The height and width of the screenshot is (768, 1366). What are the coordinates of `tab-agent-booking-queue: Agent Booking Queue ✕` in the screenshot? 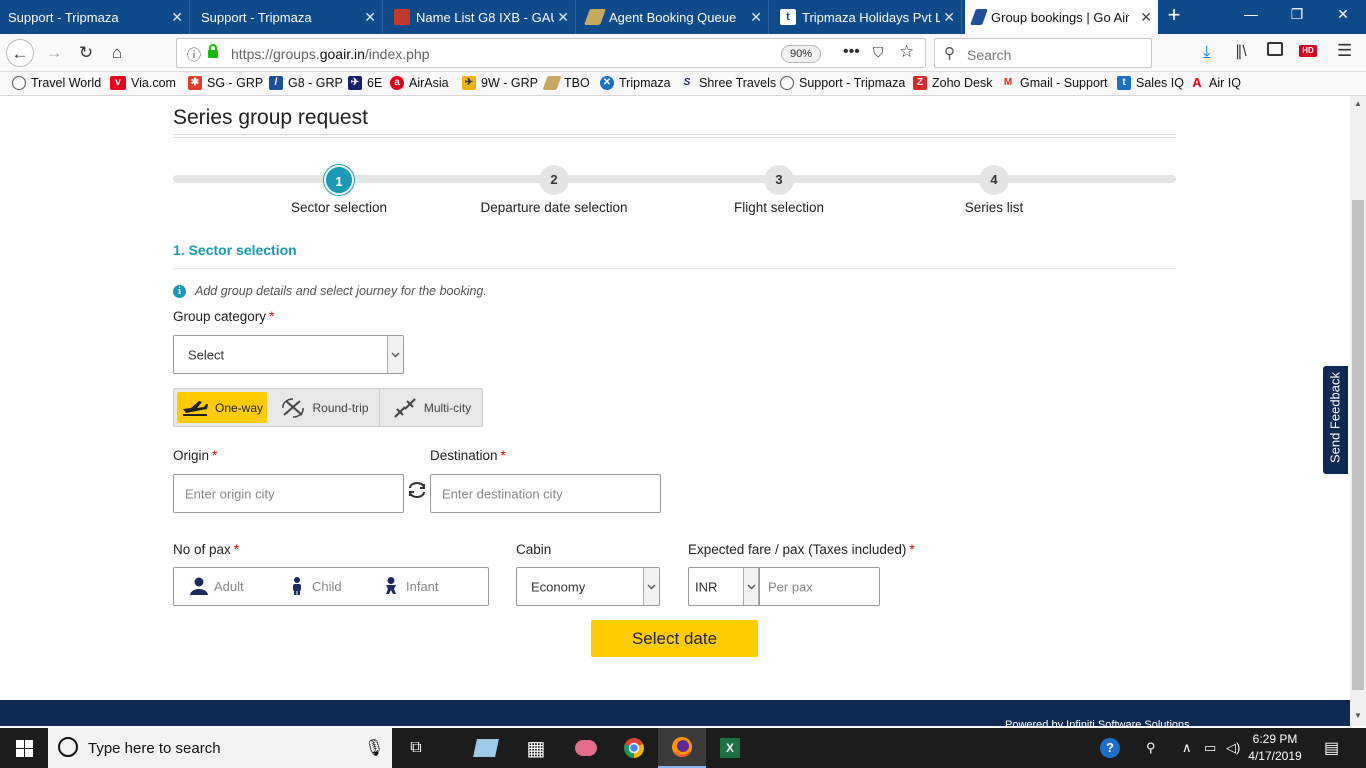 It's located at (674, 17).